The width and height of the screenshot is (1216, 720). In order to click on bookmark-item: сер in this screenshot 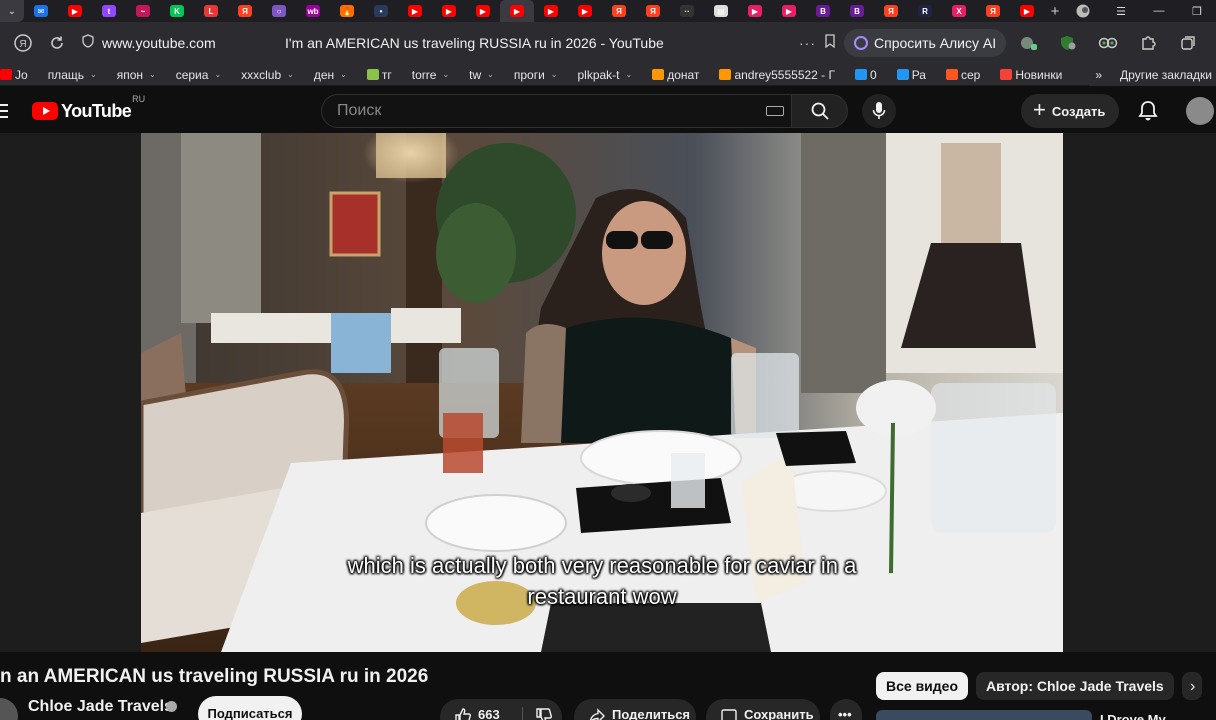, I will do `click(962, 75)`.